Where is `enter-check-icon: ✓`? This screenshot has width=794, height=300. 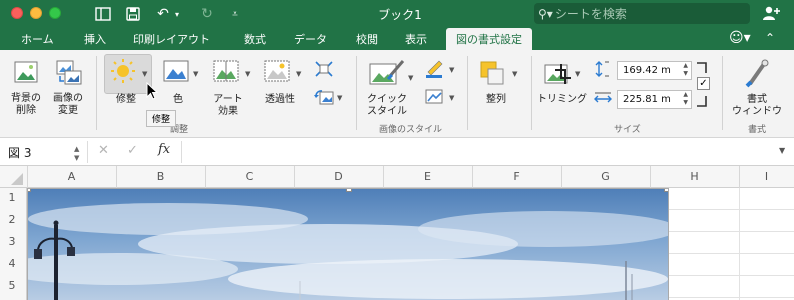 enter-check-icon: ✓ is located at coordinates (132, 150).